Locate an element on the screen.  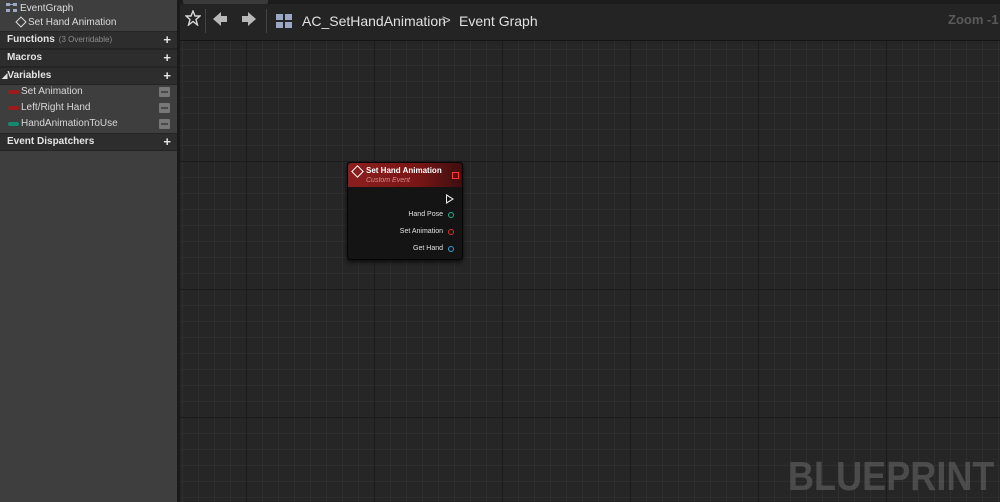
variable-label: Left/Right Hand is located at coordinates (56, 107).